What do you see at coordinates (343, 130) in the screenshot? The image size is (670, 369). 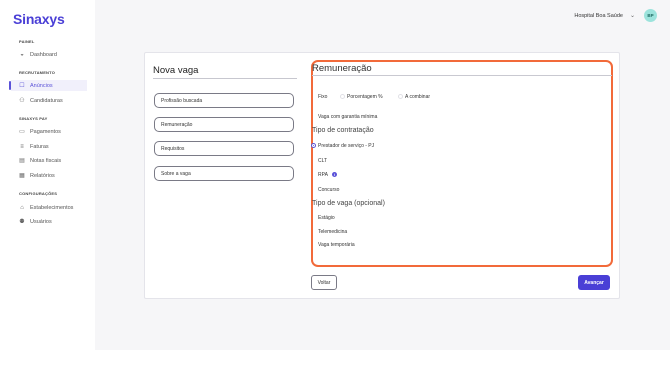 I see `contract-type-title: Tipo de contratação` at bounding box center [343, 130].